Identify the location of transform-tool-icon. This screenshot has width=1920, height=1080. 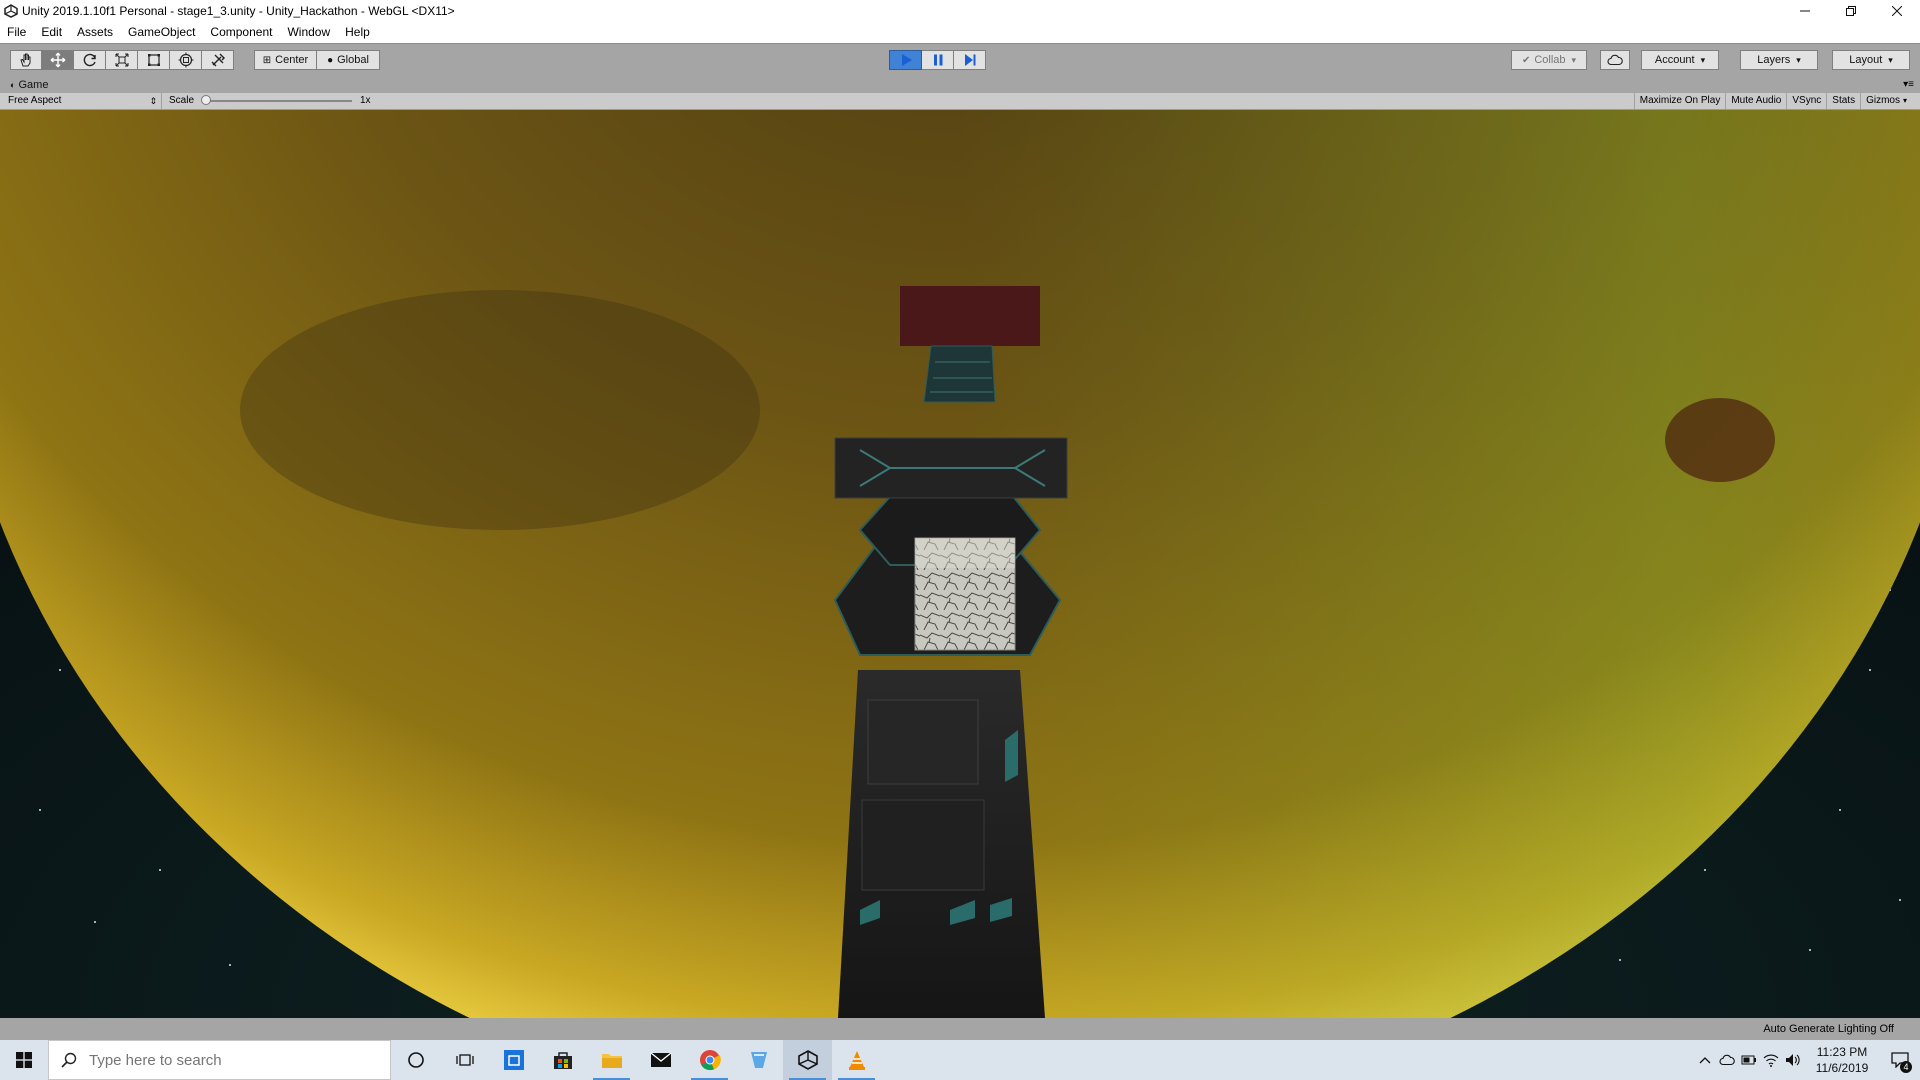
(186, 60).